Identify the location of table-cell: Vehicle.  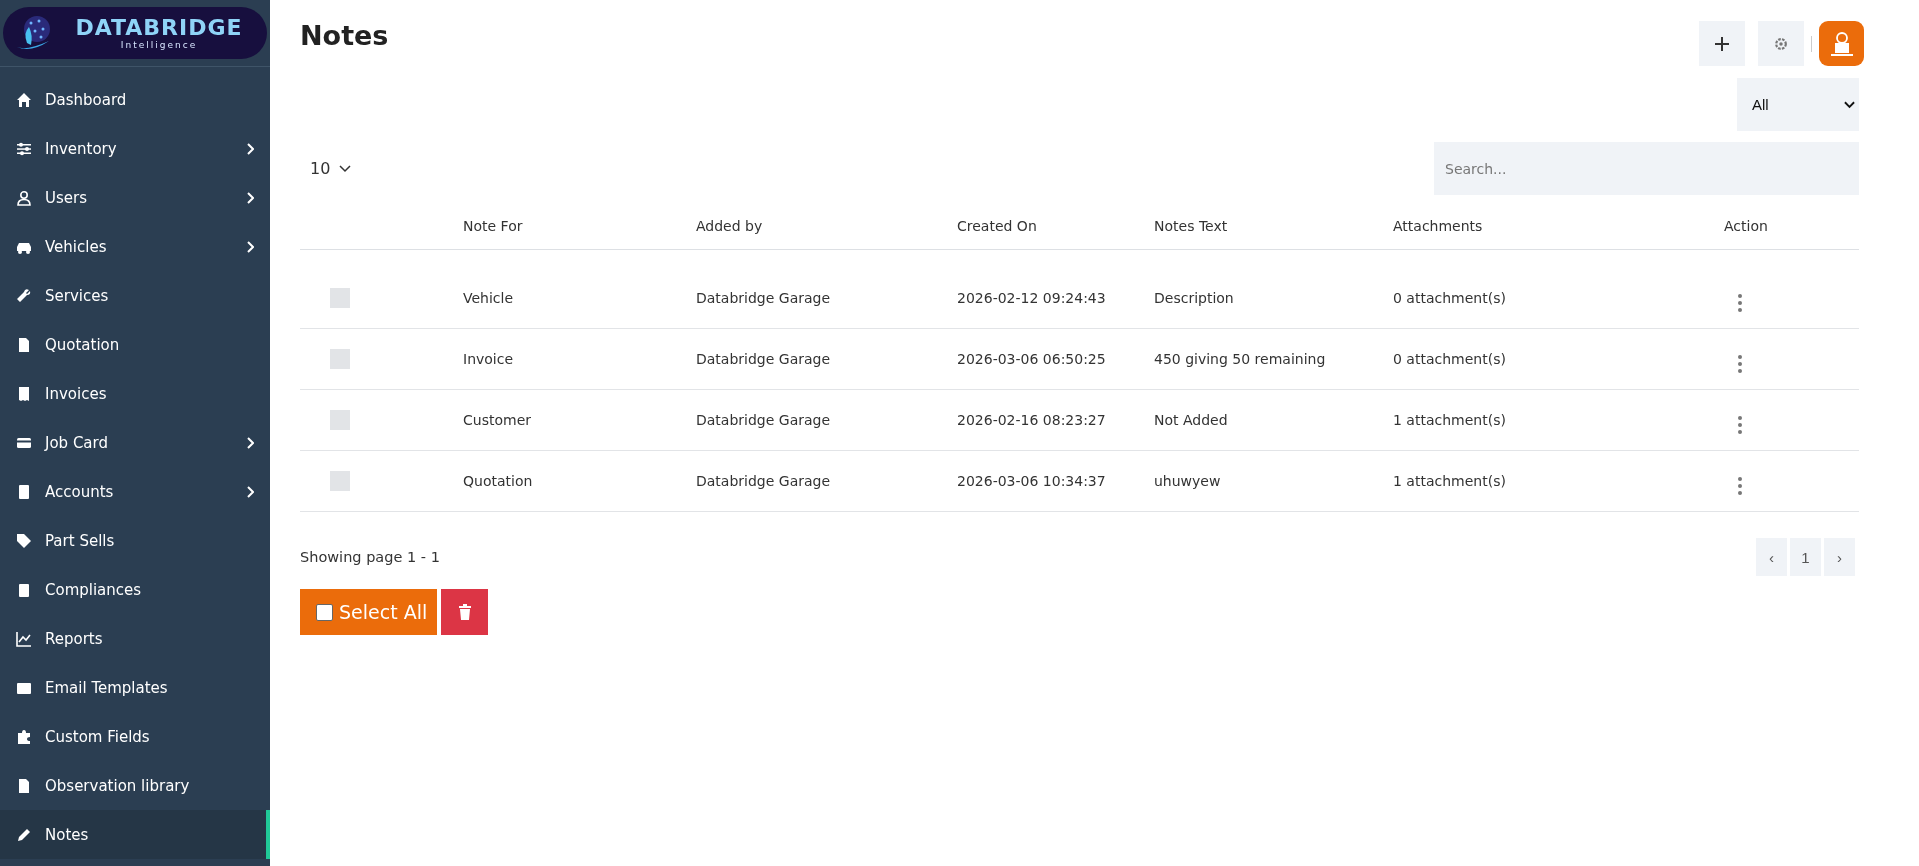
(488, 298).